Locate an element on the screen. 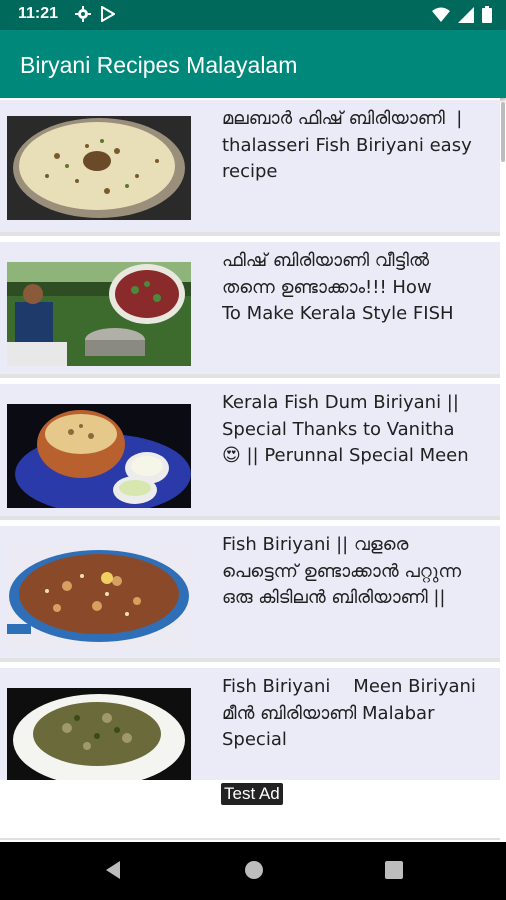  plate-meen-biriyani-thumbnail is located at coordinates (99, 734).